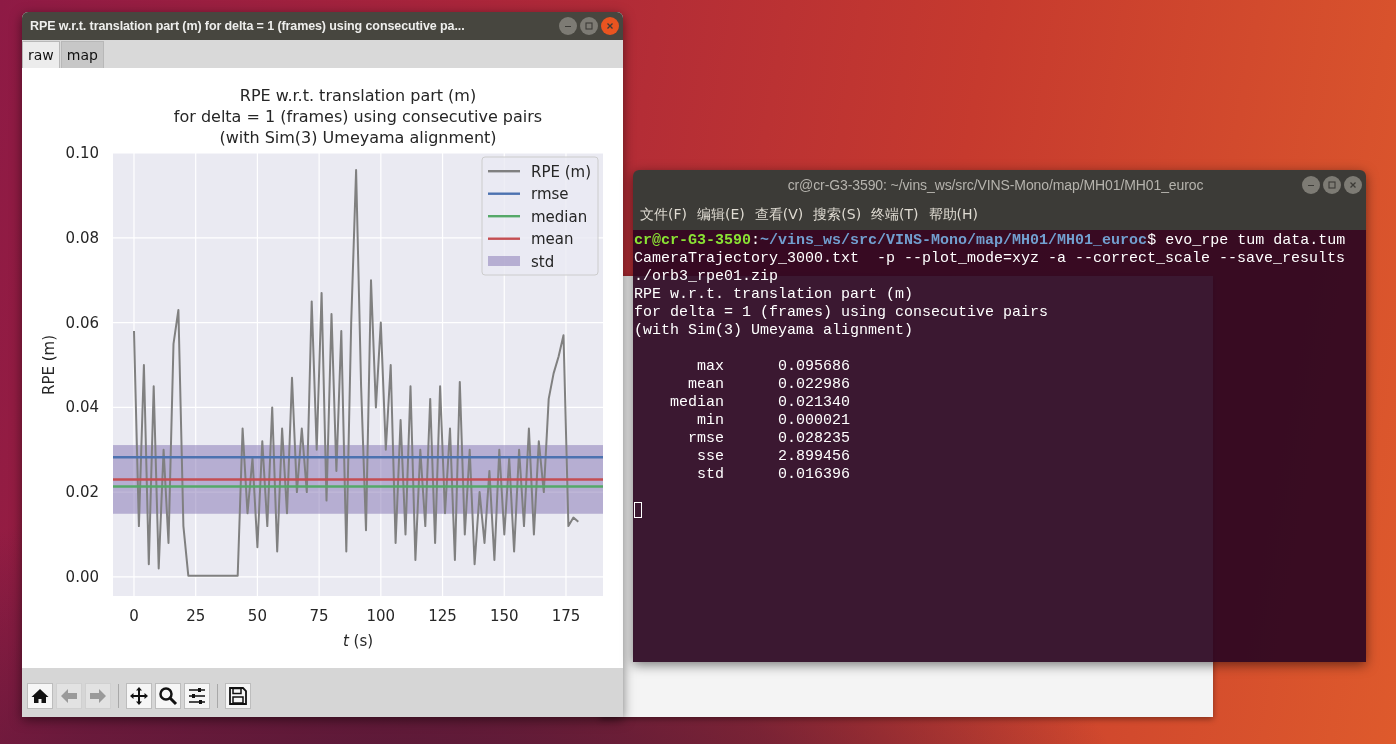 This screenshot has height=744, width=1396. Describe the element at coordinates (1255, 240) in the screenshot. I see `command-text: evo_rpe tum data.tum` at that location.